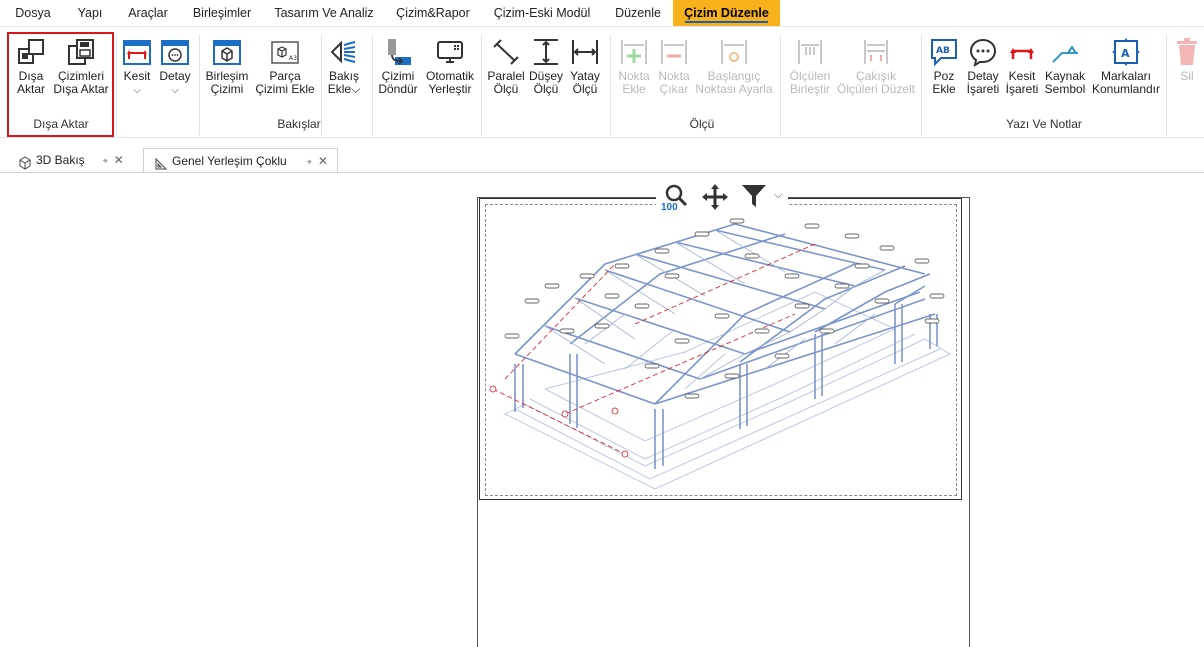 The height and width of the screenshot is (647, 1204). I want to click on remove-point-button: Nokta Çıkar, so click(674, 66).